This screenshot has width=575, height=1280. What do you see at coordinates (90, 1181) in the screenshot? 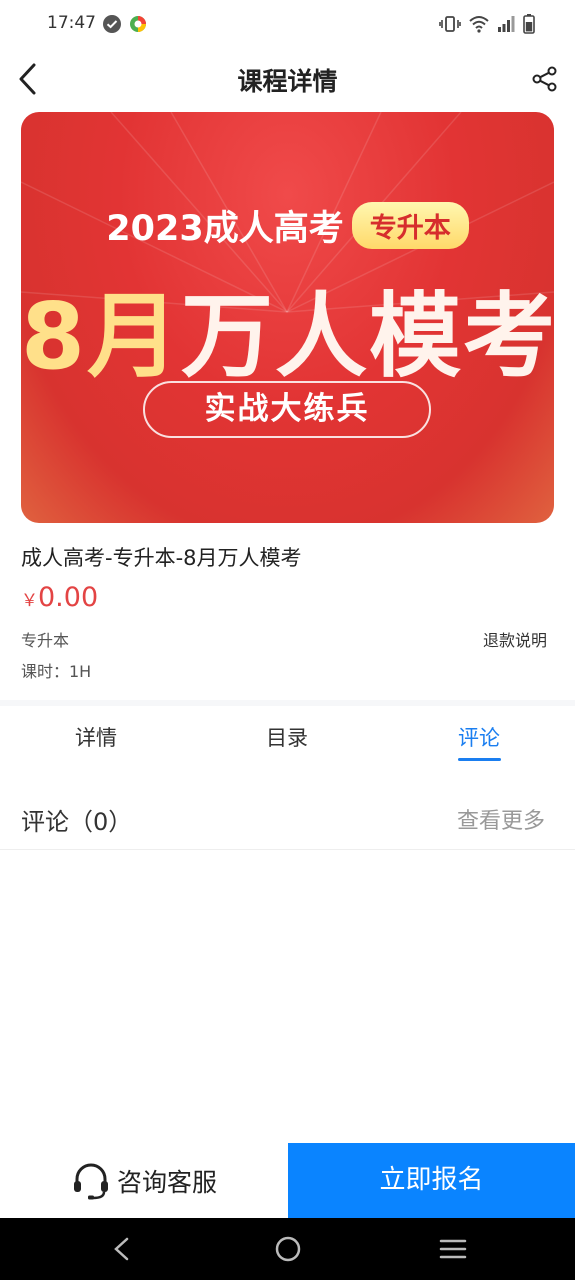
I see `headset-icon` at bounding box center [90, 1181].